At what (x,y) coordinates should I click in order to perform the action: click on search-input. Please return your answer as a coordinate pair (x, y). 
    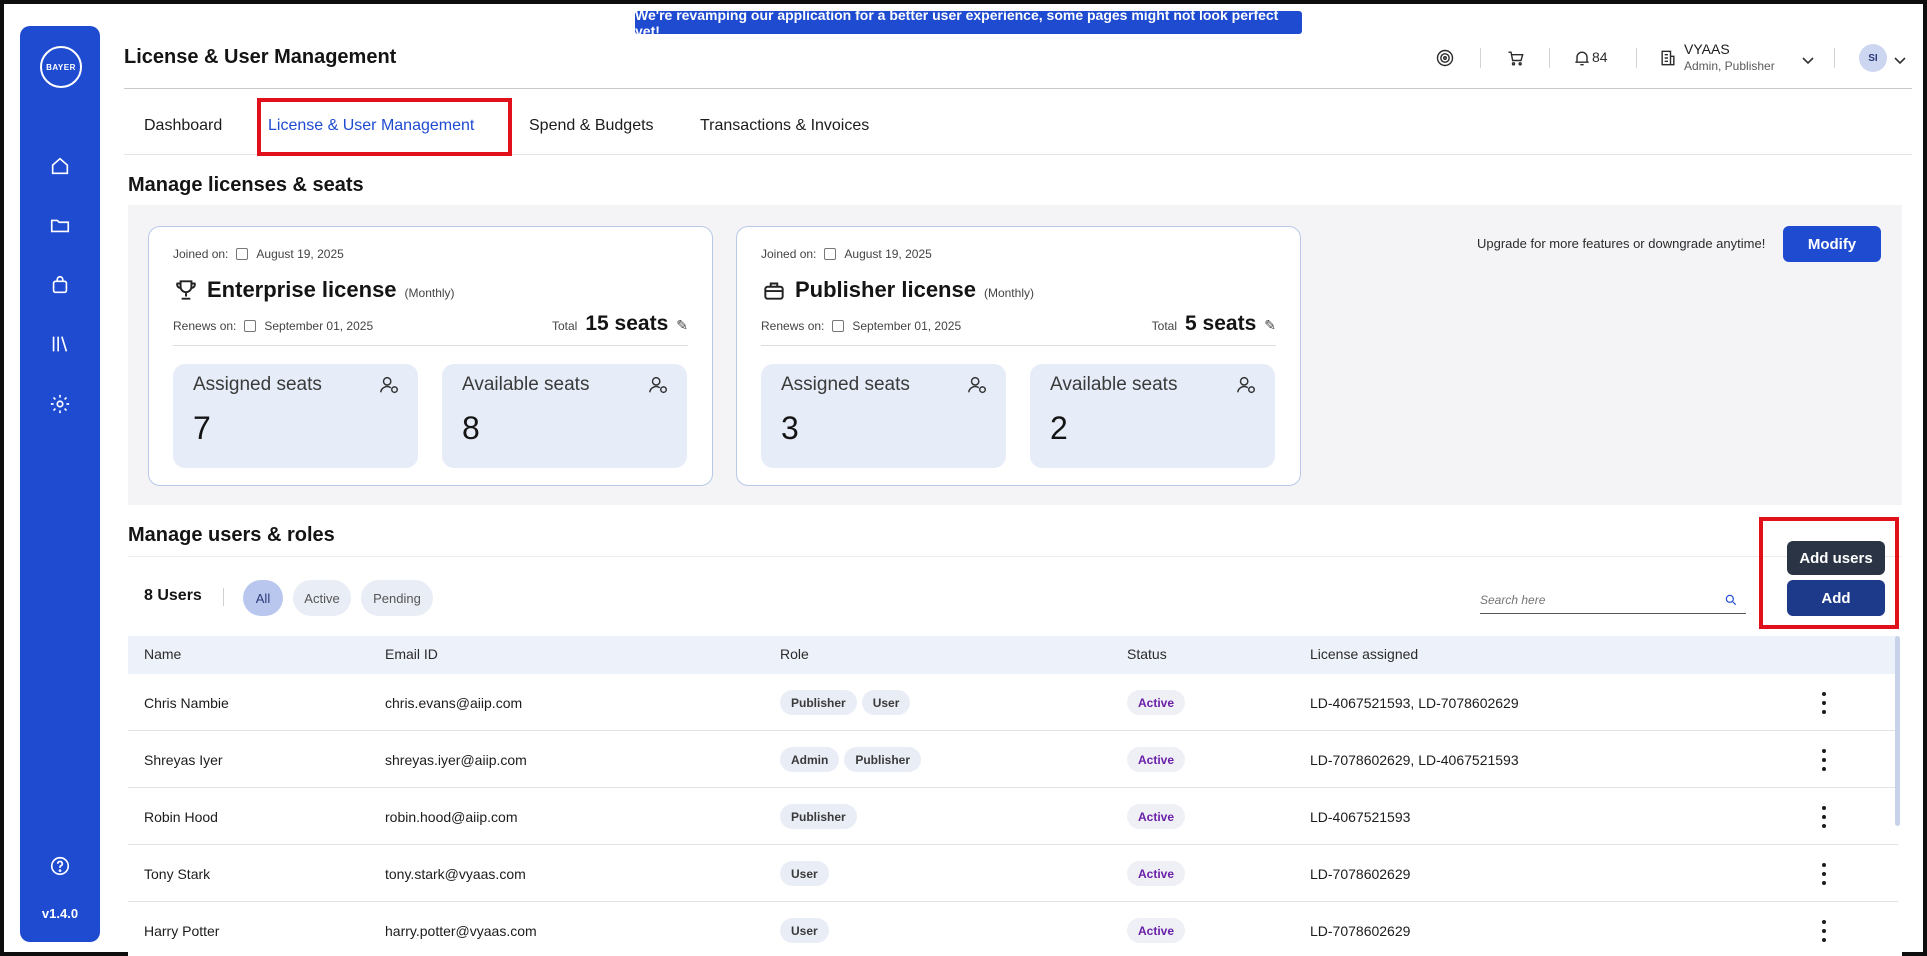
    Looking at the image, I should click on (1595, 600).